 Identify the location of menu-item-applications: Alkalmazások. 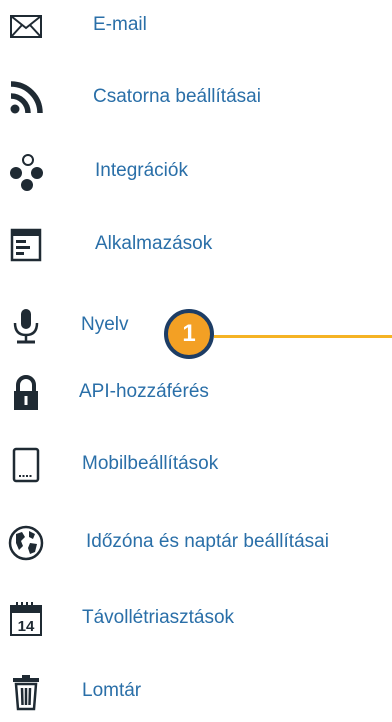
(196, 244).